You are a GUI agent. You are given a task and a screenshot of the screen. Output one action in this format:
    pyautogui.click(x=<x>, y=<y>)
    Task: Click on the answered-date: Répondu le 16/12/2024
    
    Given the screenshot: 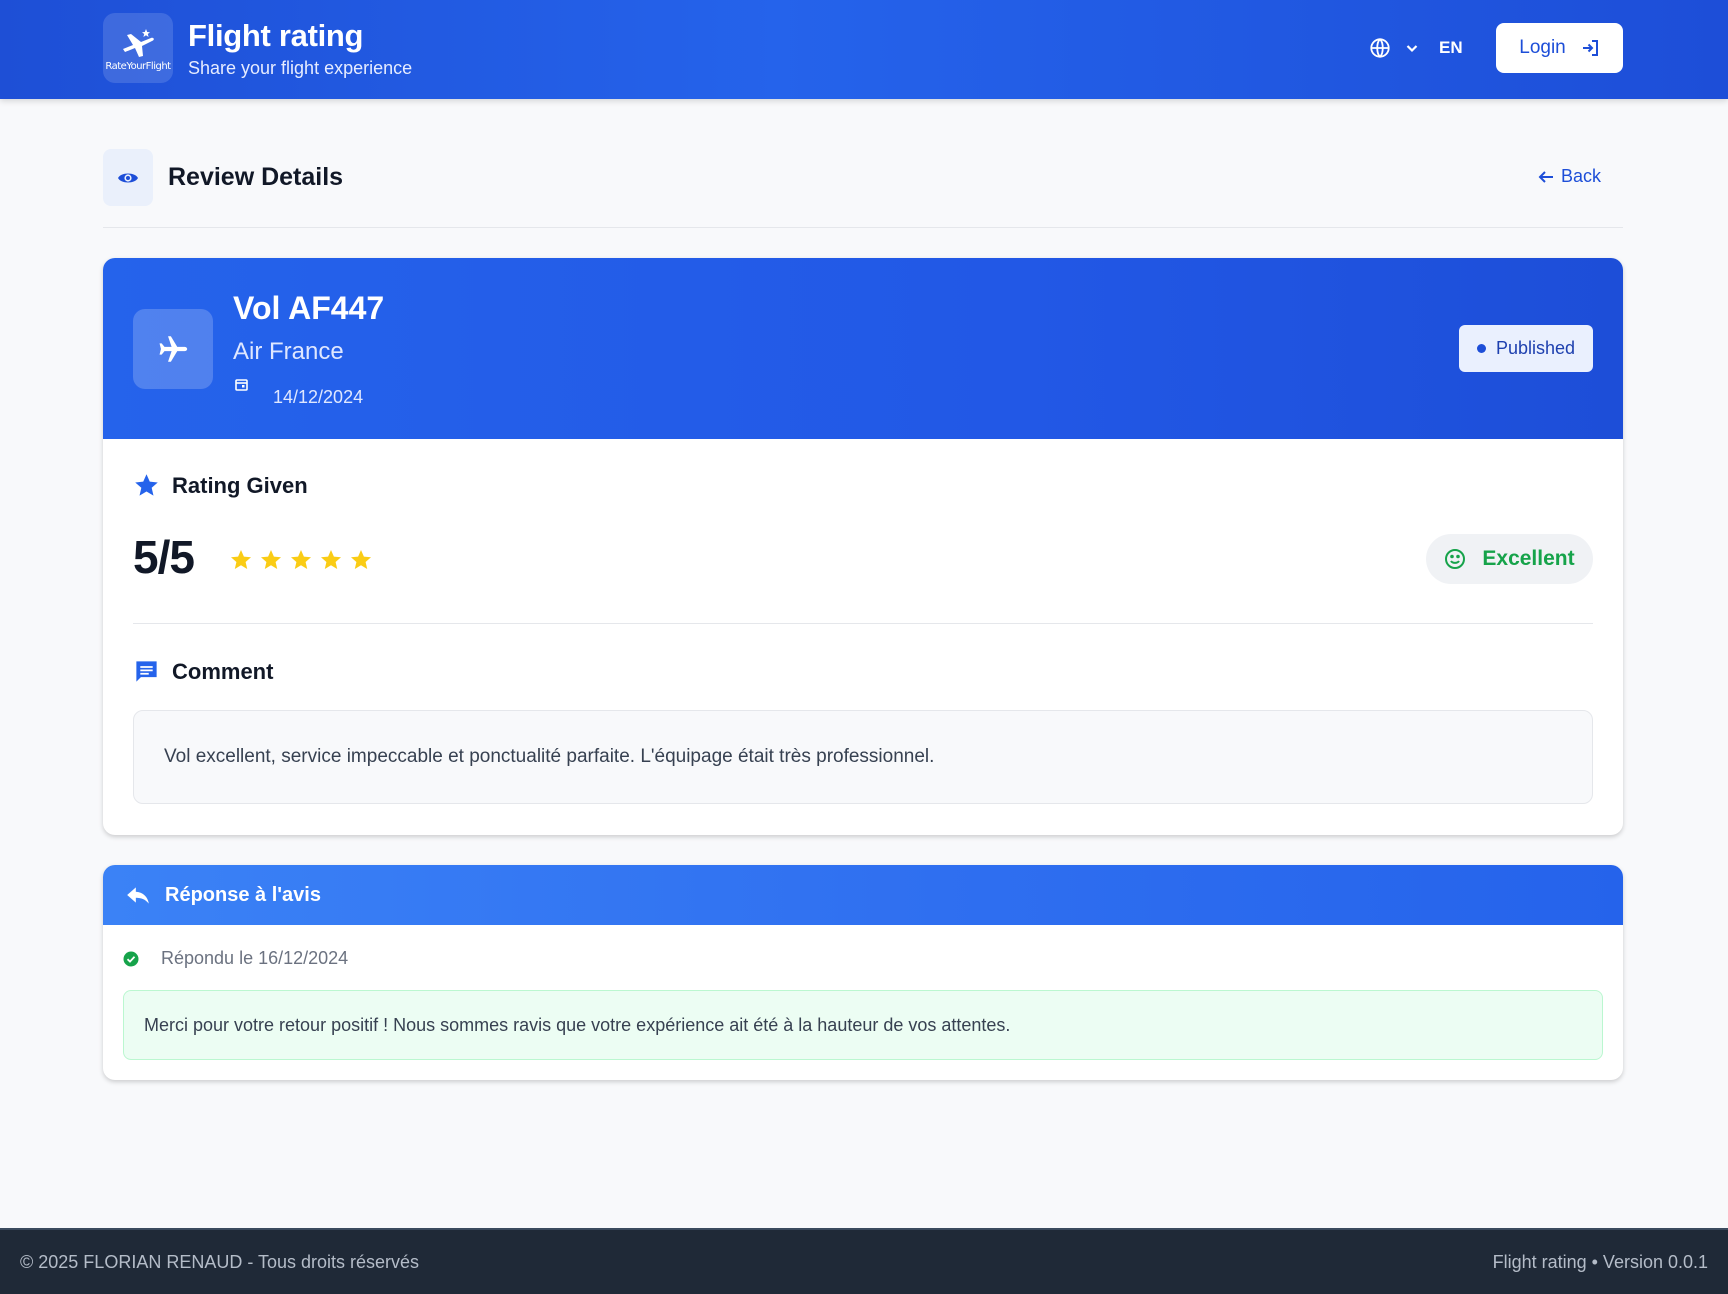 What is the action you would take?
    pyautogui.click(x=255, y=958)
    